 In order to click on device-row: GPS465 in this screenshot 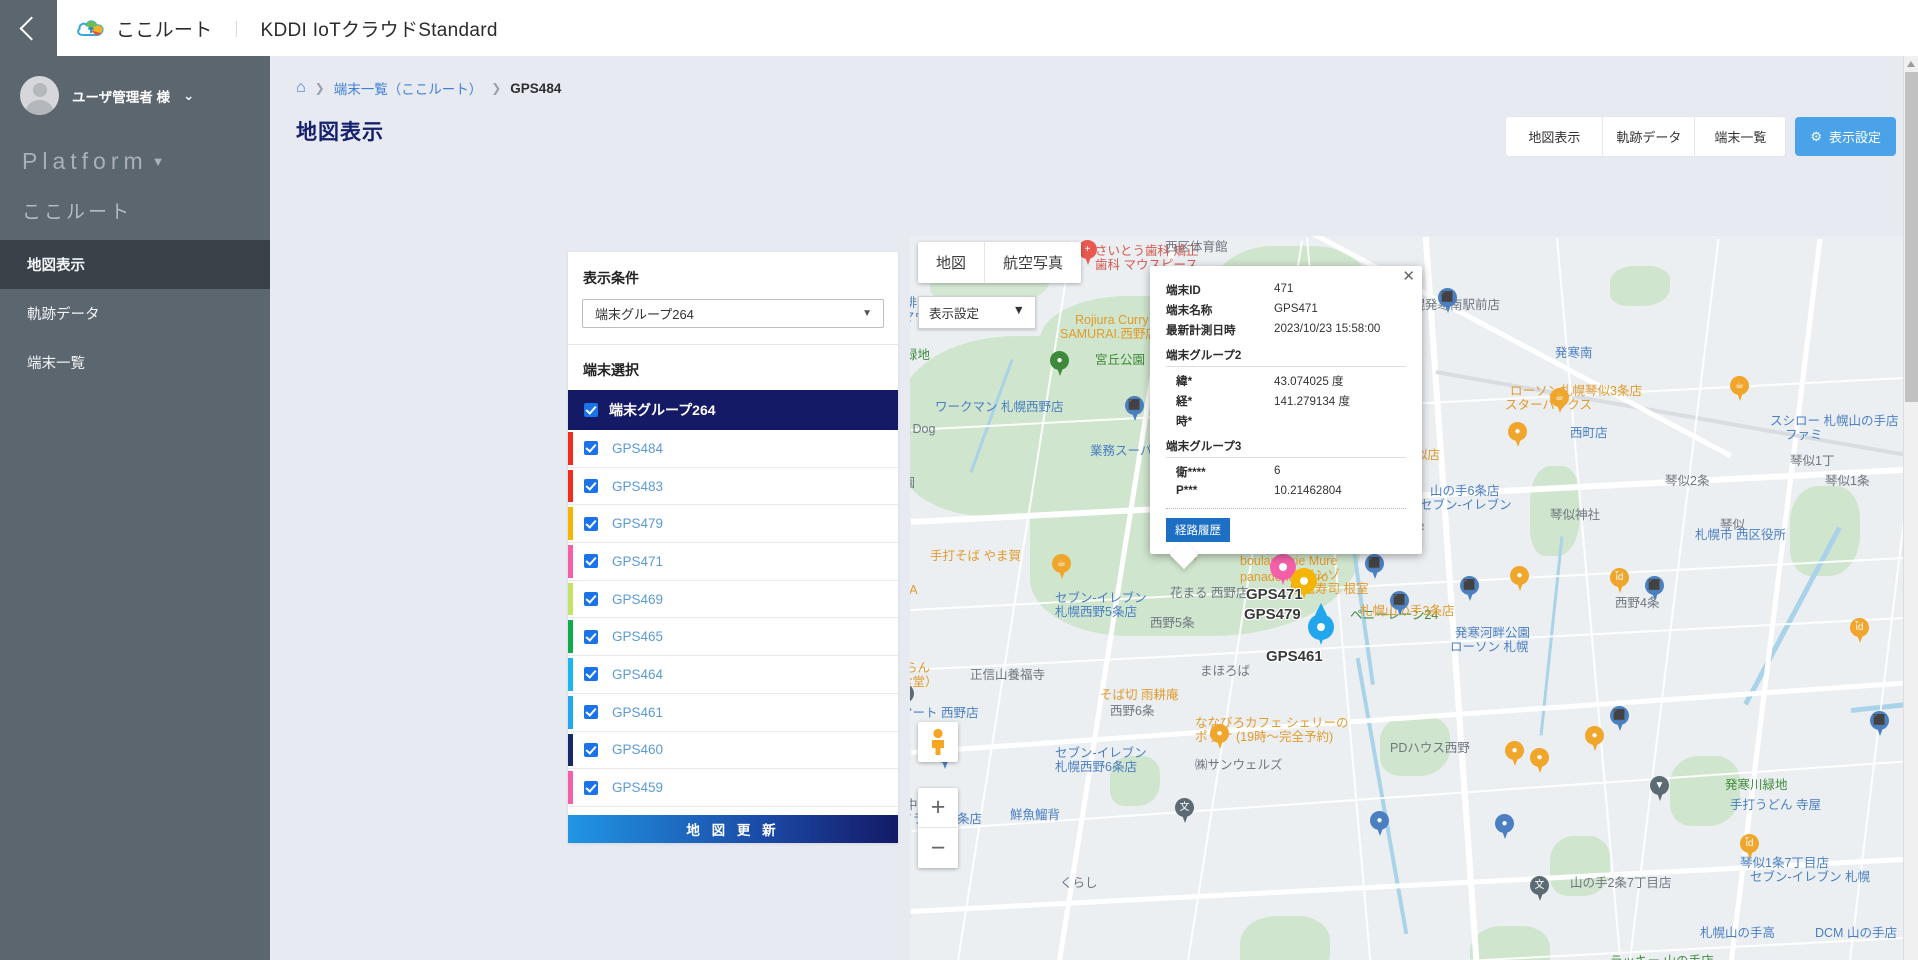, I will do `click(733, 637)`.